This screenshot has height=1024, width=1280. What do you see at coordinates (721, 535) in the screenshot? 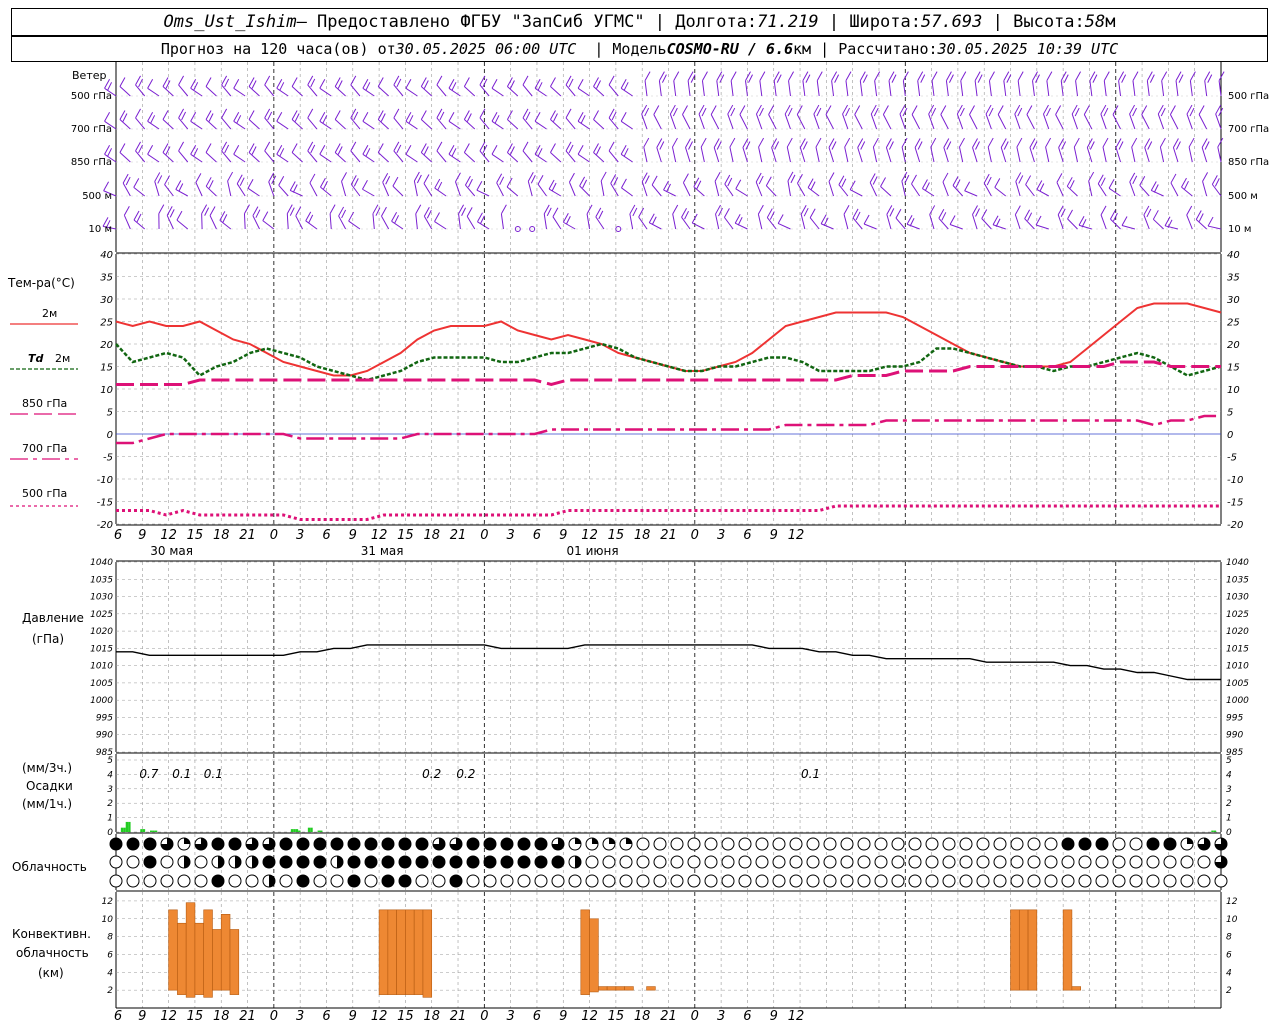
I see `hour-tick-label: 3` at bounding box center [721, 535].